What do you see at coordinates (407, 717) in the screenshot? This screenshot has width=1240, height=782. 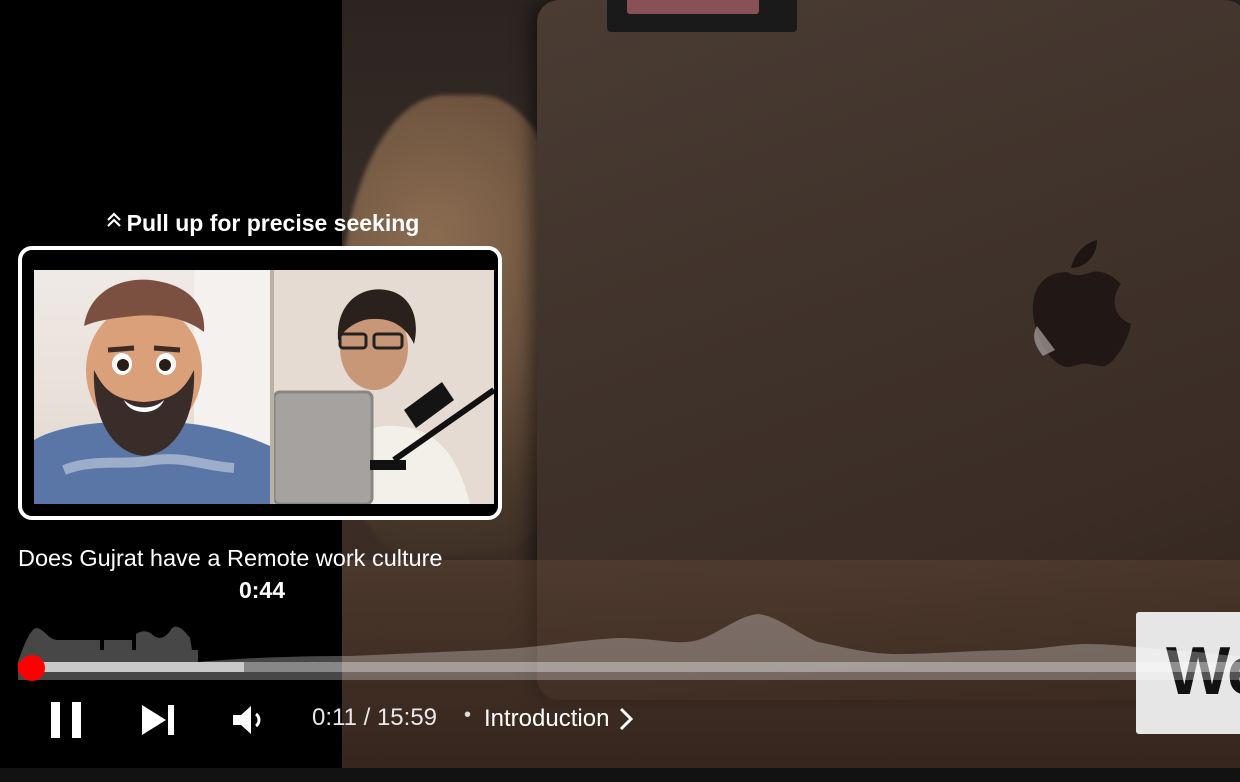 I see `duration: 15:59` at bounding box center [407, 717].